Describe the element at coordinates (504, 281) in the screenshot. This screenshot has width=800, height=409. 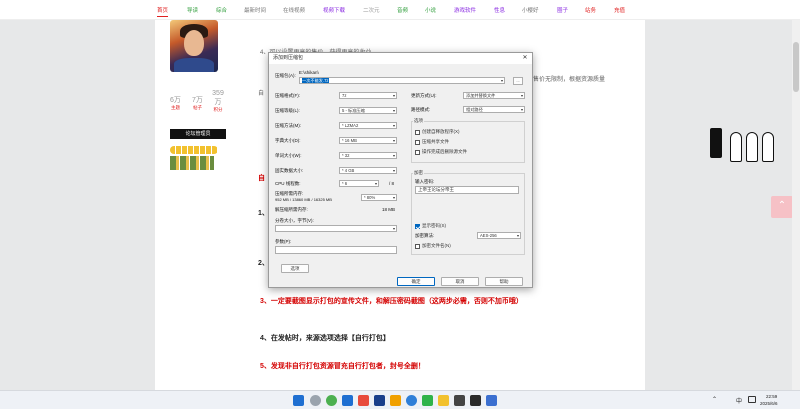
I see `help-button: 帮助` at that location.